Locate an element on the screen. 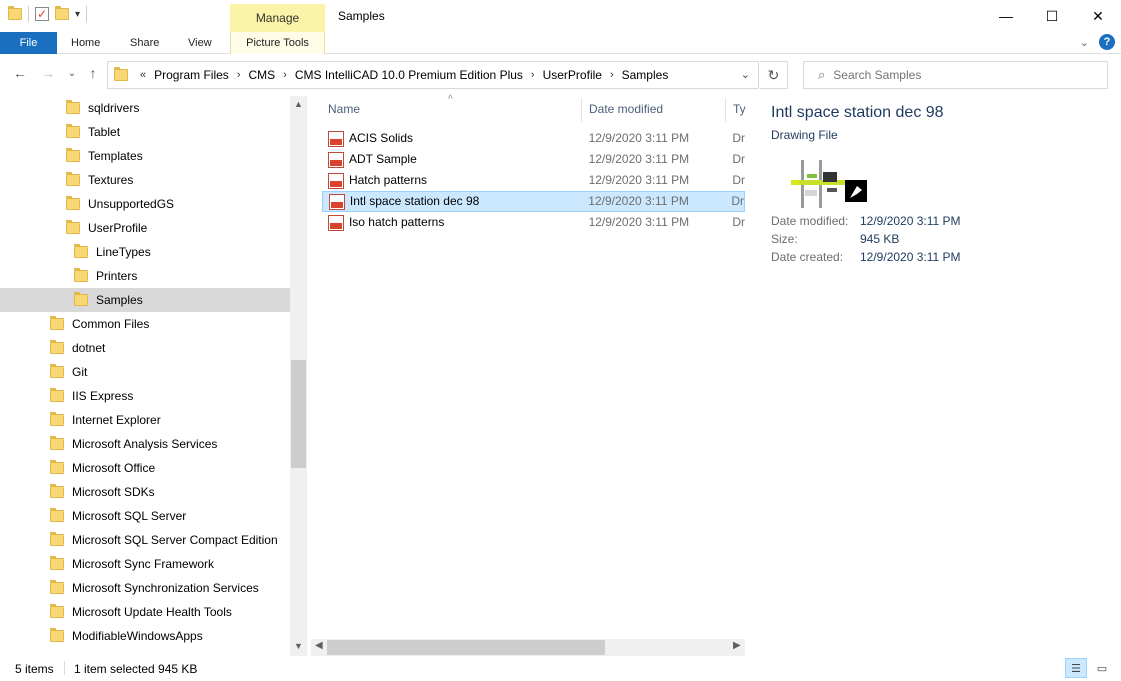  search-input is located at coordinates (958, 75).